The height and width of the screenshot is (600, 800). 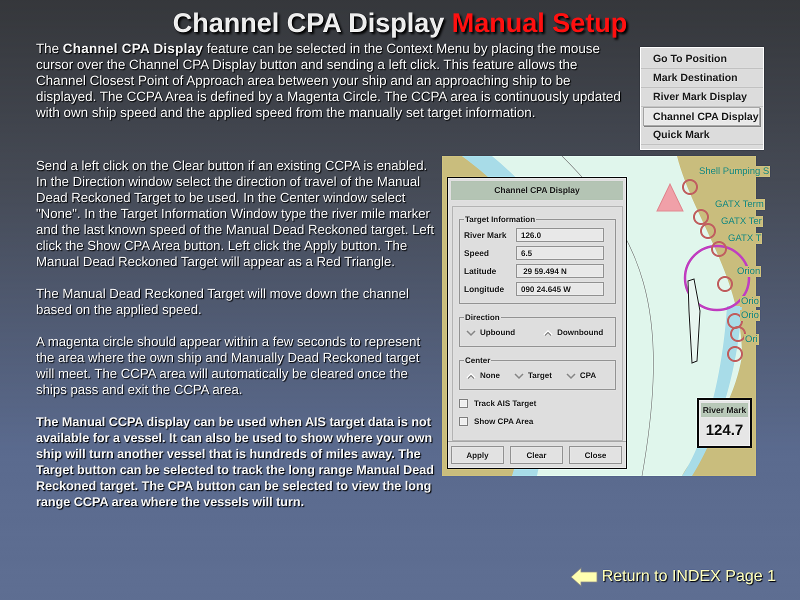 I want to click on map-label: GATX Ter, so click(x=741, y=221).